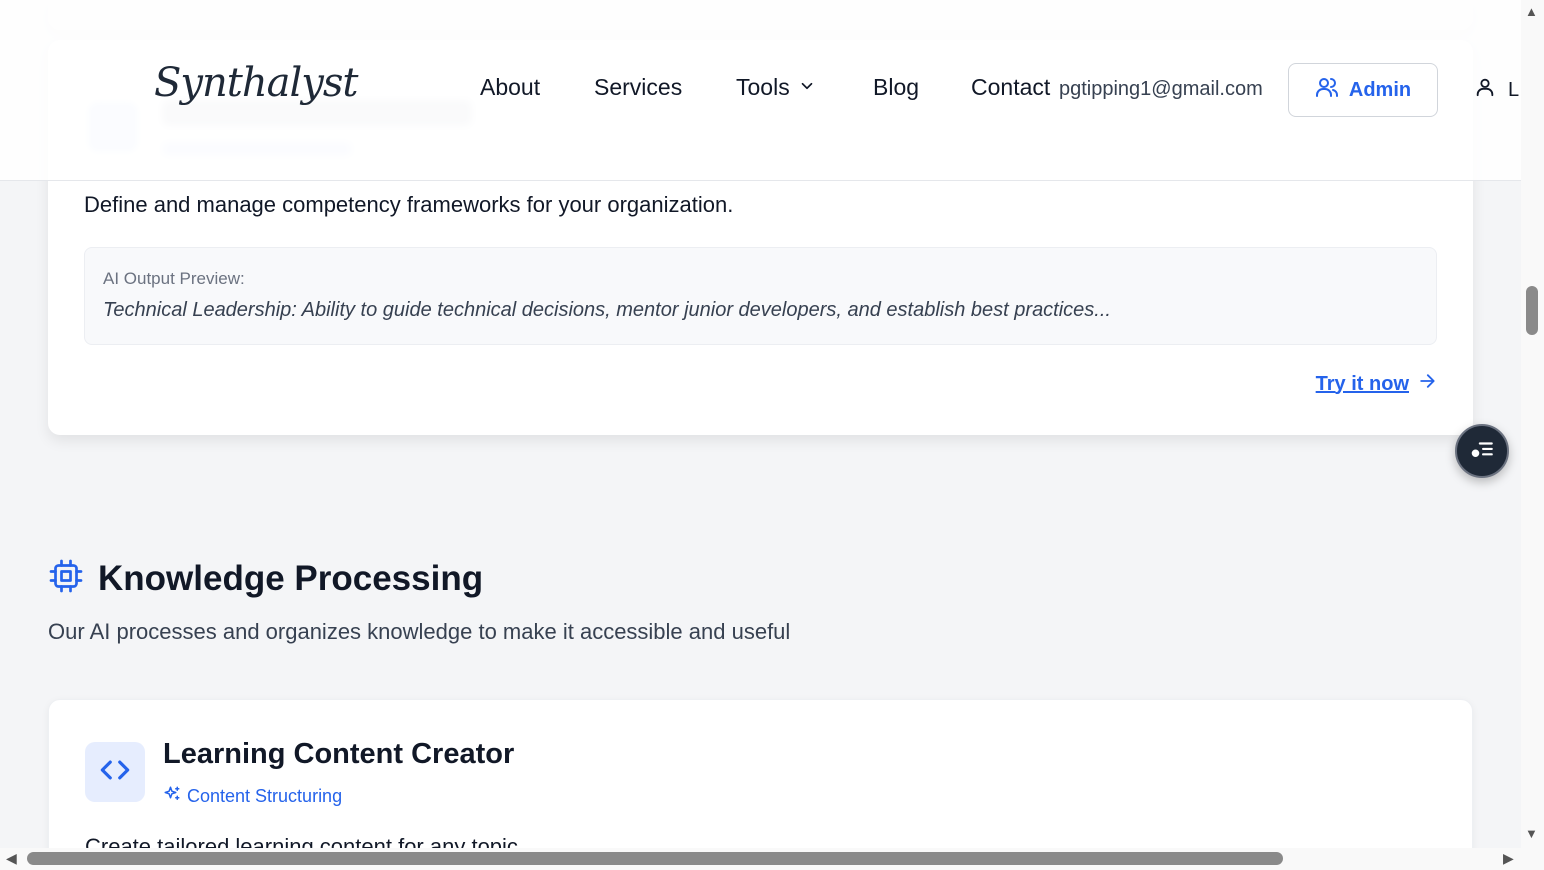 The height and width of the screenshot is (870, 1544). What do you see at coordinates (66, 578) in the screenshot?
I see `cpu-icon` at bounding box center [66, 578].